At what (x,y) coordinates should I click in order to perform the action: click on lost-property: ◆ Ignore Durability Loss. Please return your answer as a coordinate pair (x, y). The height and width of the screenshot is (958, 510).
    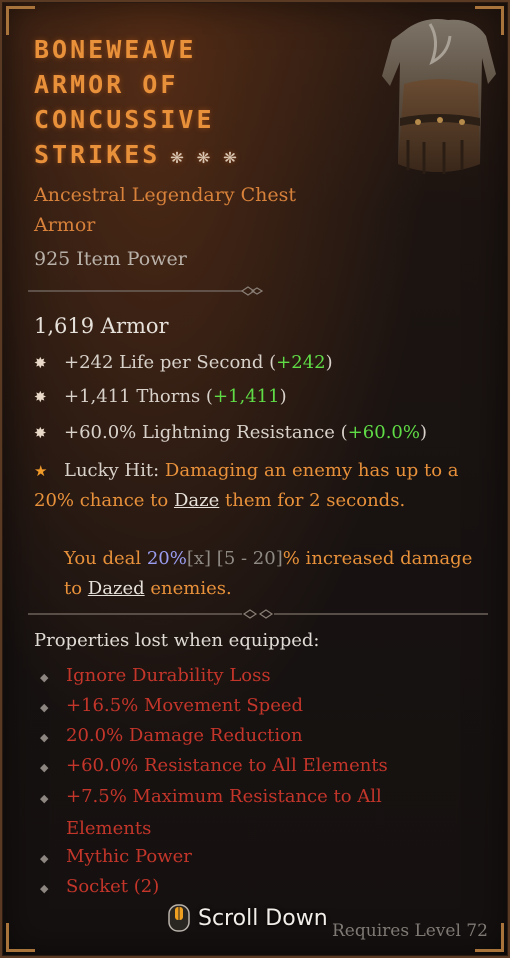
    Looking at the image, I should click on (152, 677).